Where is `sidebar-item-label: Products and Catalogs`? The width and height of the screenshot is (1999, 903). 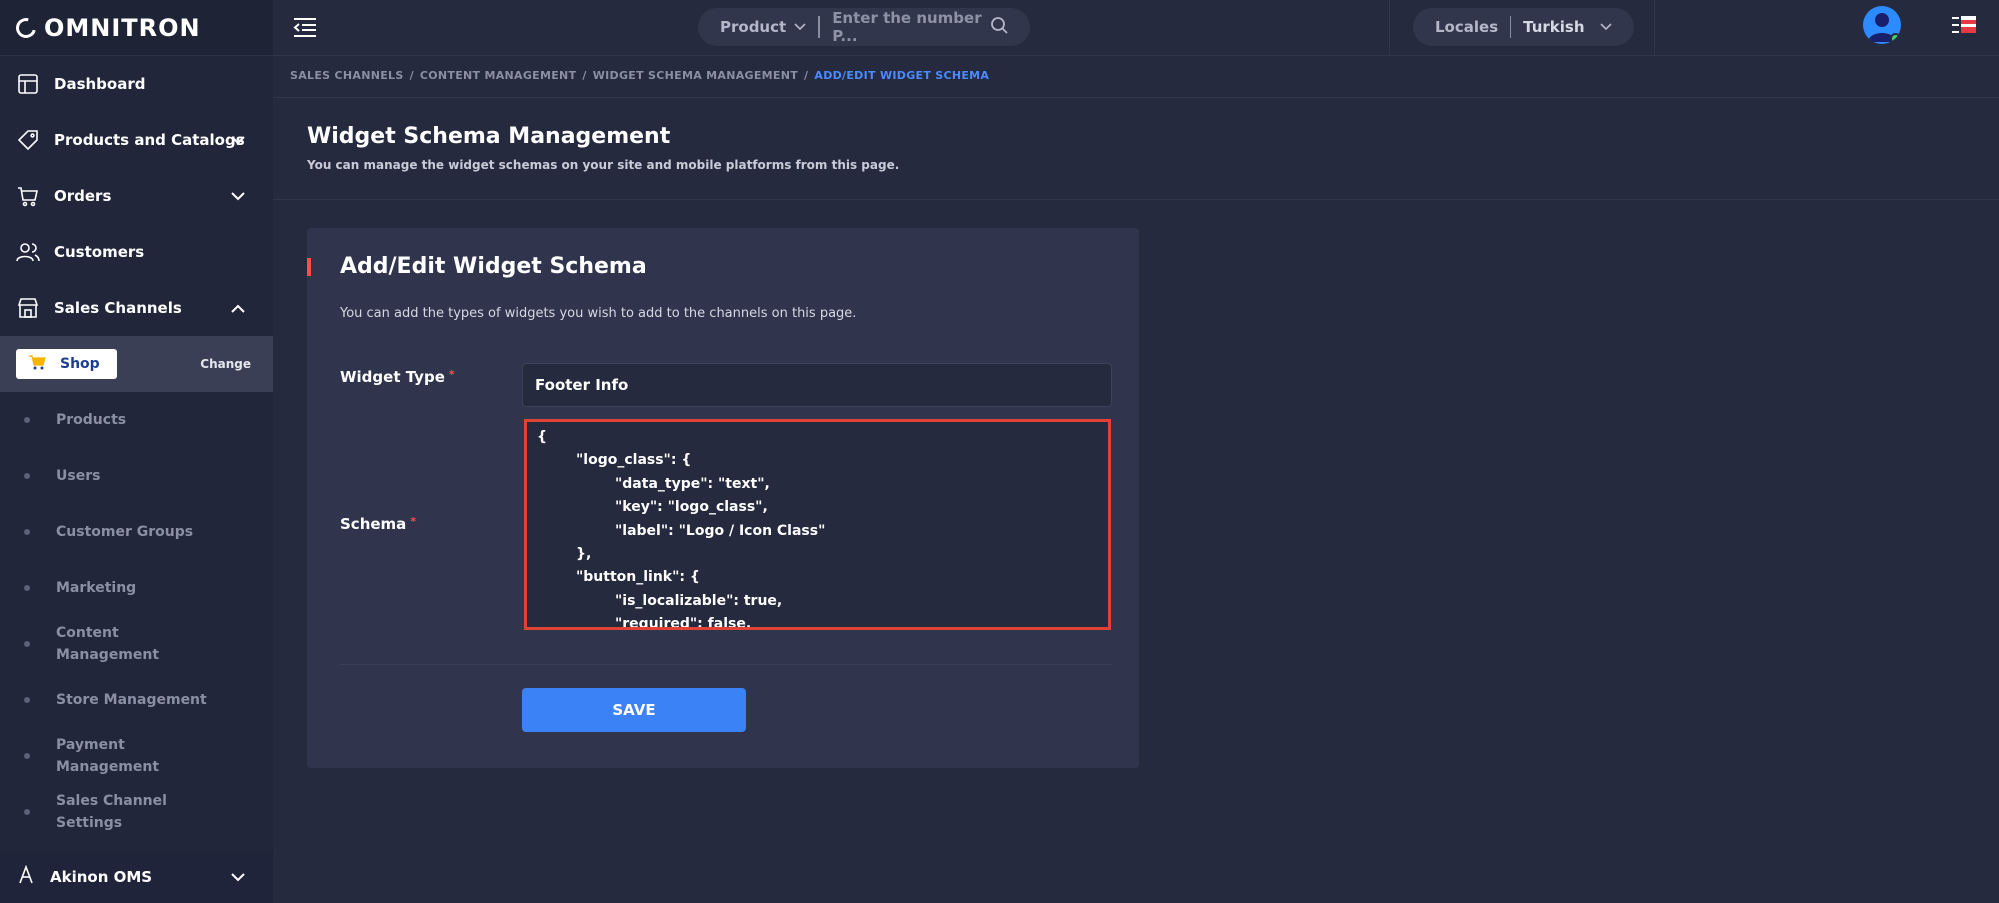
sidebar-item-label: Products and Catalogs is located at coordinates (149, 140).